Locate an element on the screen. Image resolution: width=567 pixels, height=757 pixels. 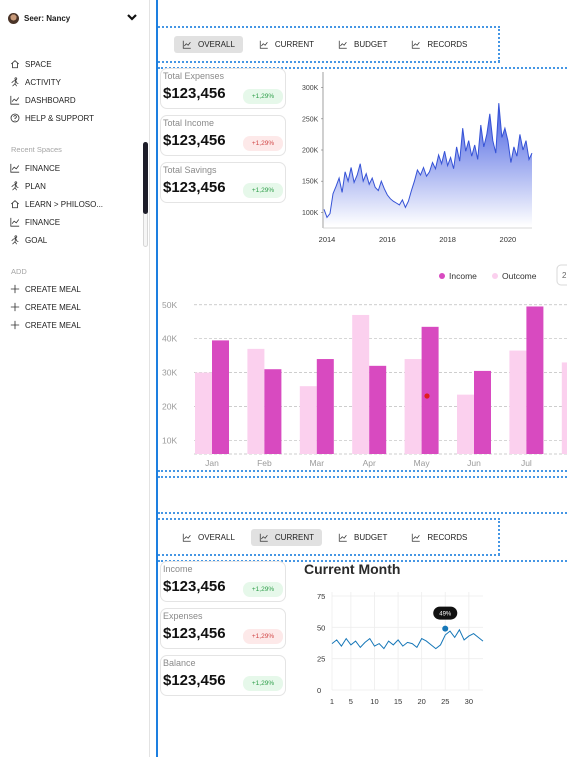
create-meal-label: CREATE MEAL is located at coordinates (53, 325).